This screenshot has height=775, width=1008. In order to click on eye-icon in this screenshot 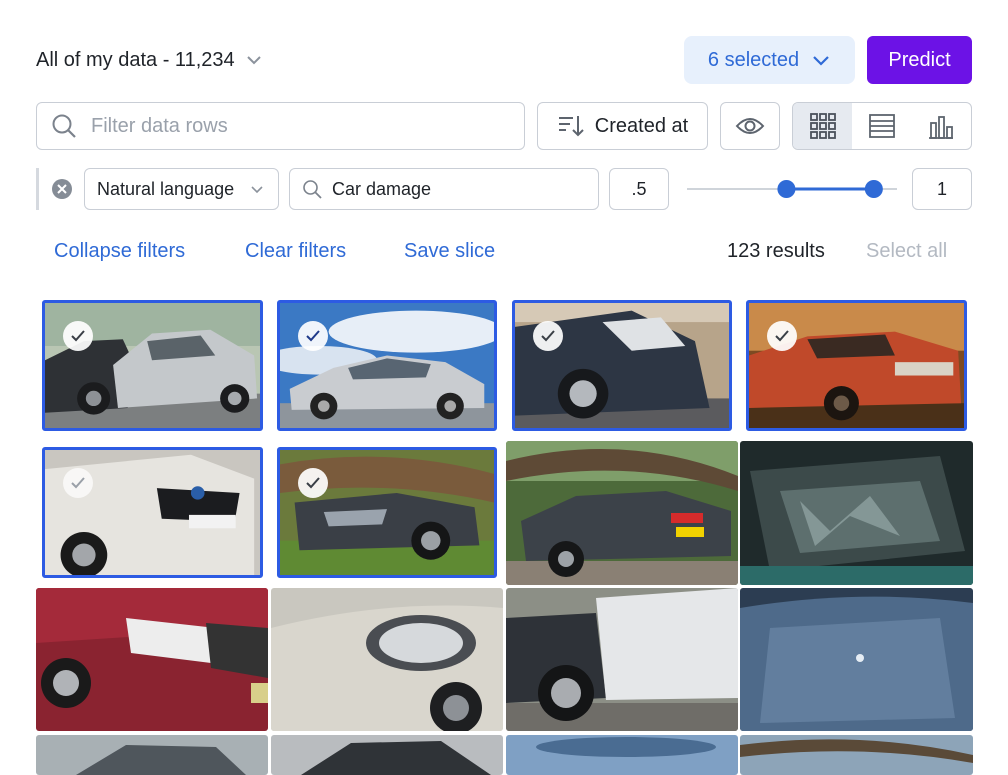, I will do `click(750, 126)`.